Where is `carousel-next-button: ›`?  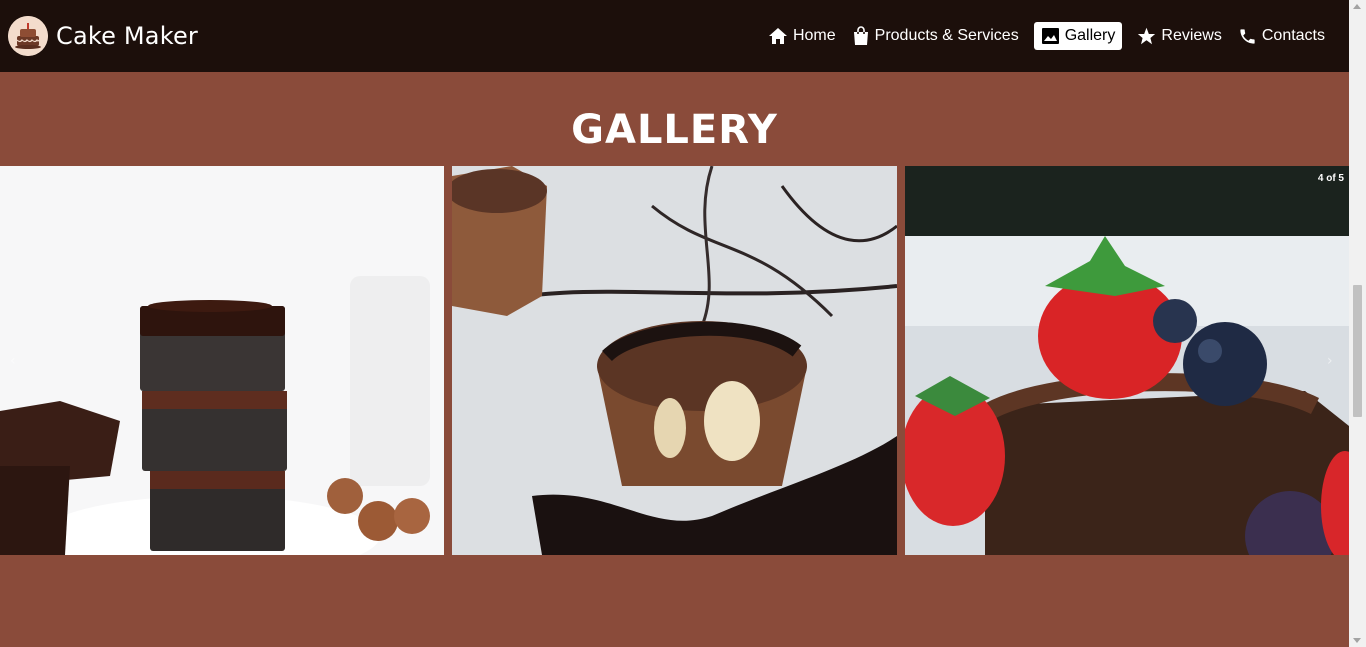 carousel-next-button: › is located at coordinates (1334, 361).